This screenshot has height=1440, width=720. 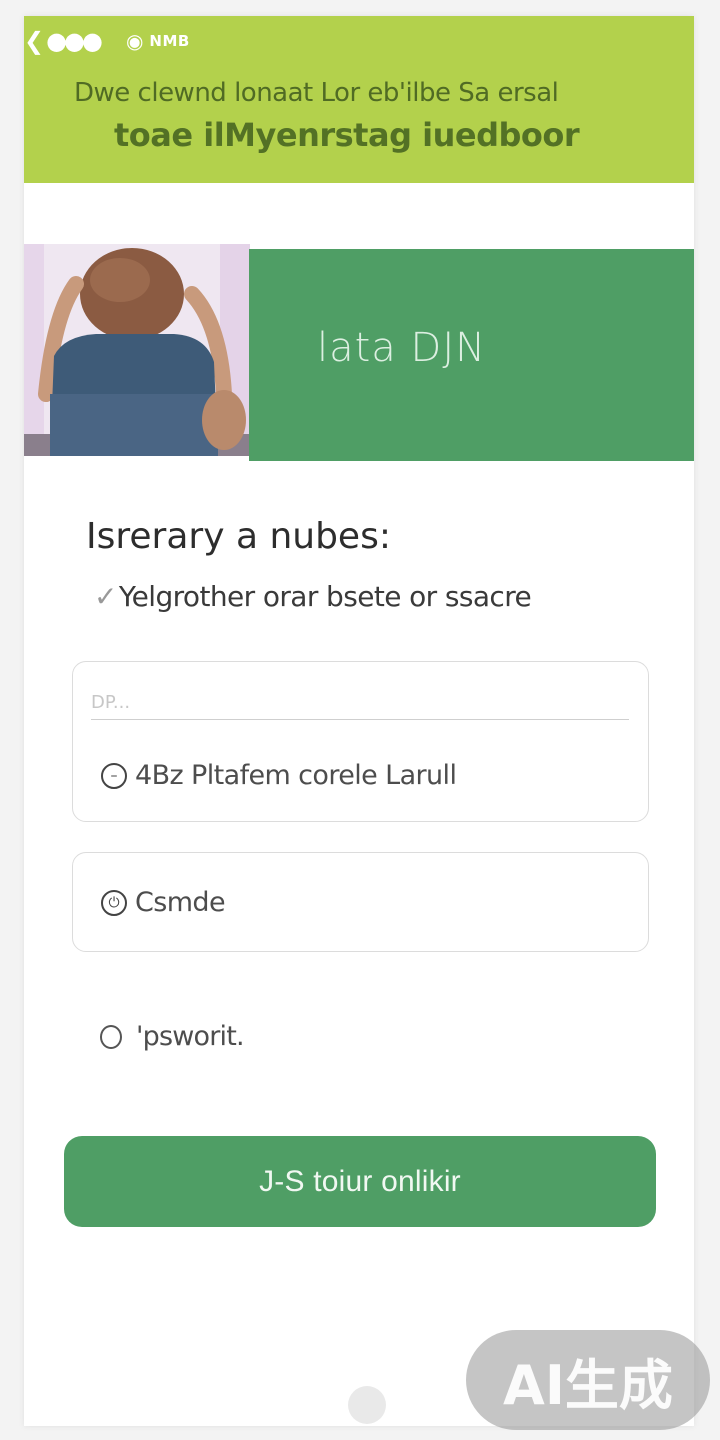 I want to click on hero-banner-text: lata DJN, so click(x=402, y=348).